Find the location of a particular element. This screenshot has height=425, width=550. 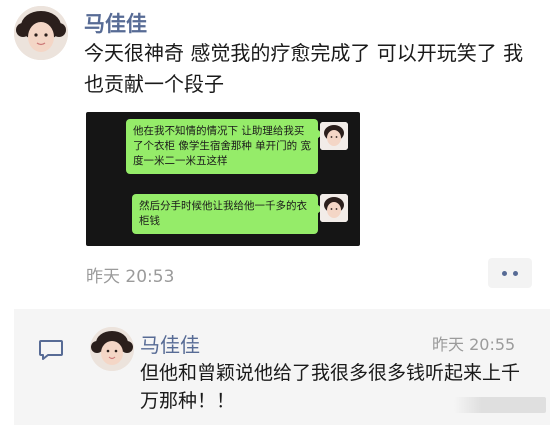

comment-timestamp: 昨天 20:55 is located at coordinates (474, 344).